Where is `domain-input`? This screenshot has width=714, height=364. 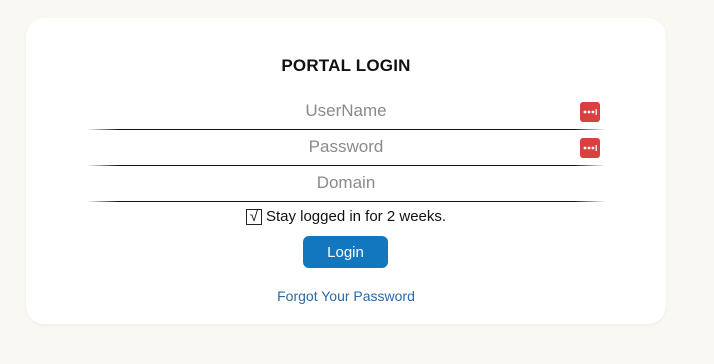
domain-input is located at coordinates (346, 183).